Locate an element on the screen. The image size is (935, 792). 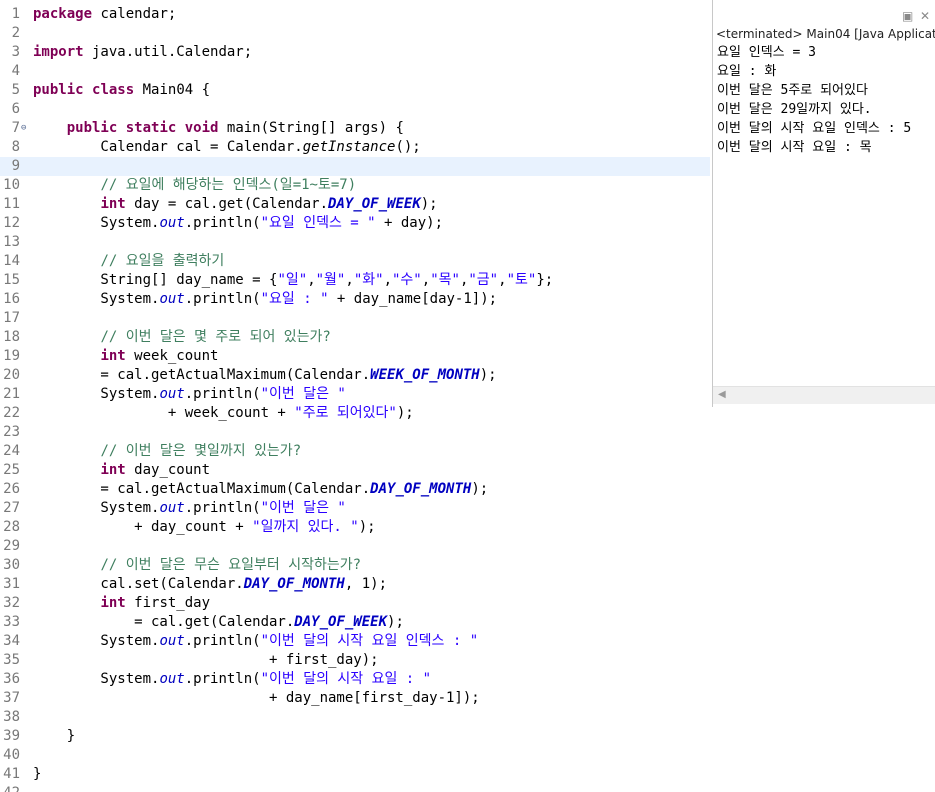
code-line-19: 19 int week_count is located at coordinates (355, 356).